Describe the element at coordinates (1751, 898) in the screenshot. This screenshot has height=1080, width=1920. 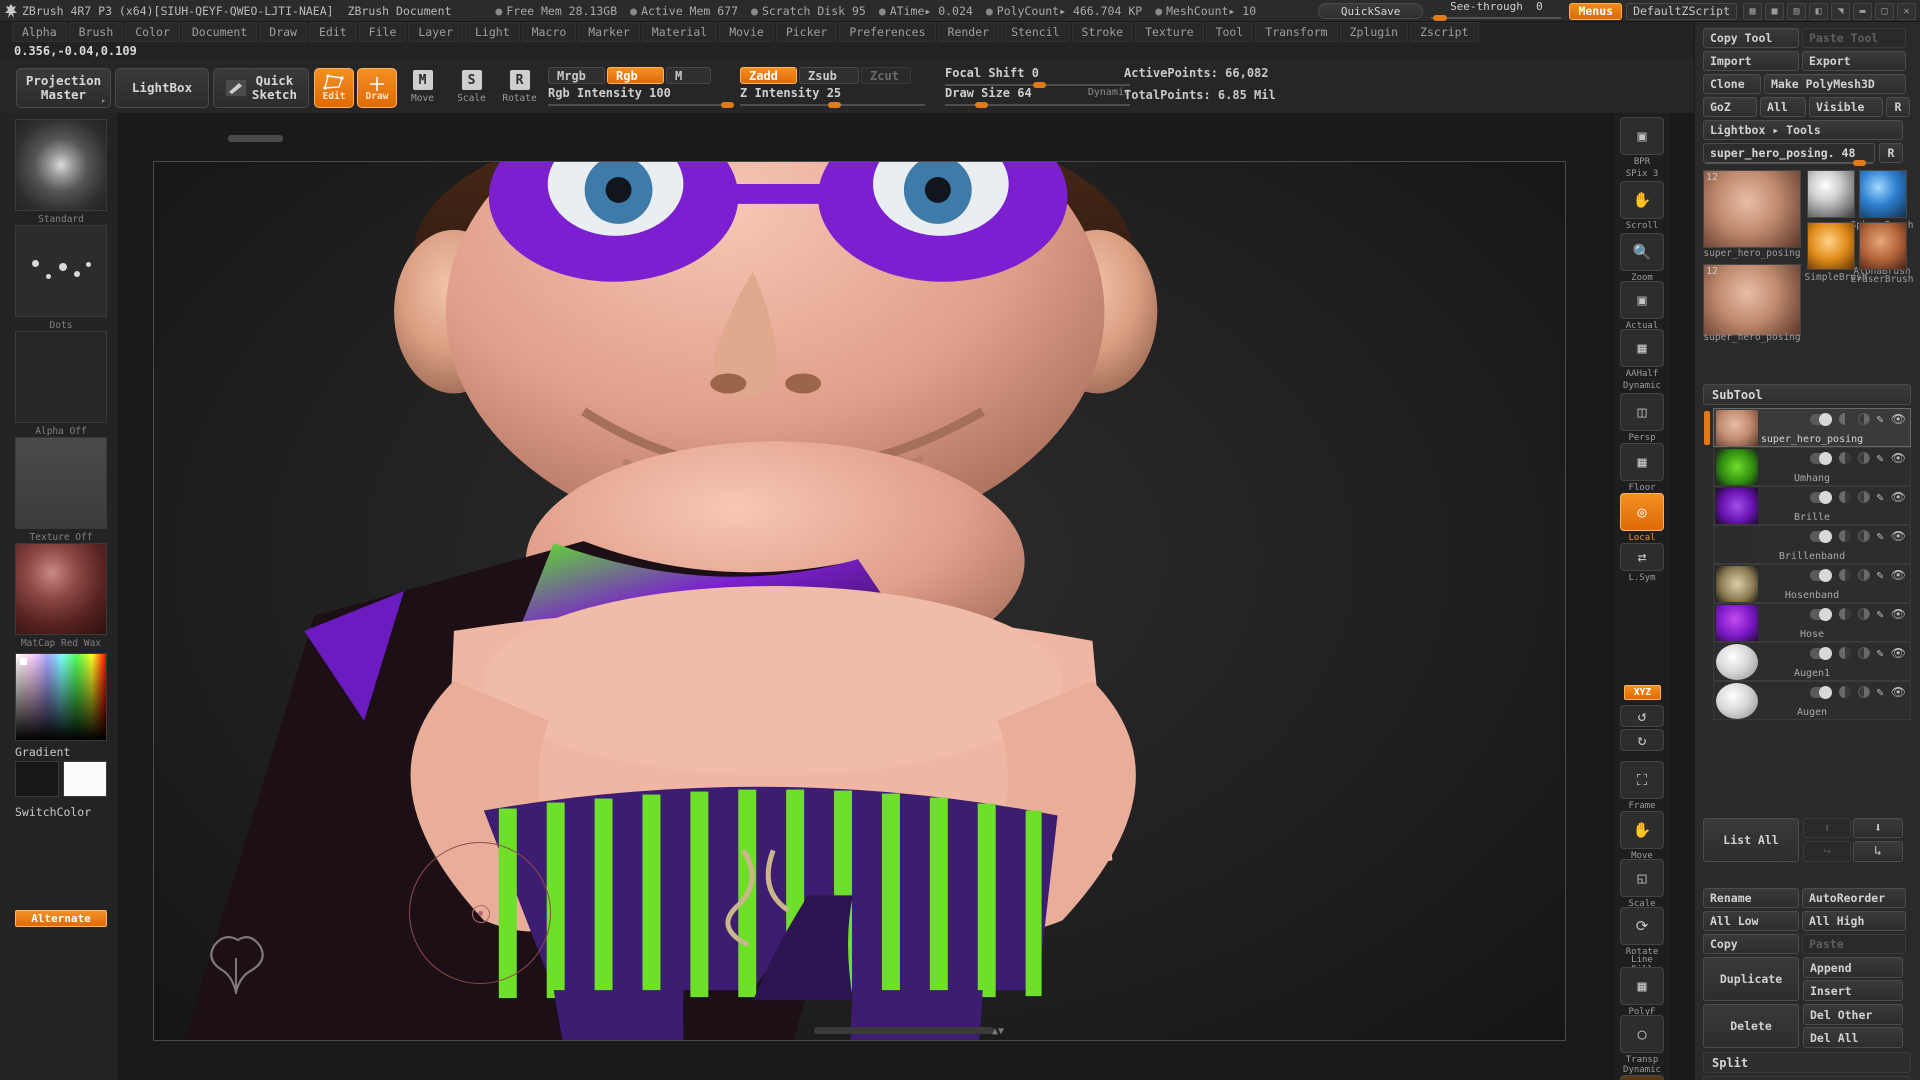
I see `rename-button: Rename` at that location.